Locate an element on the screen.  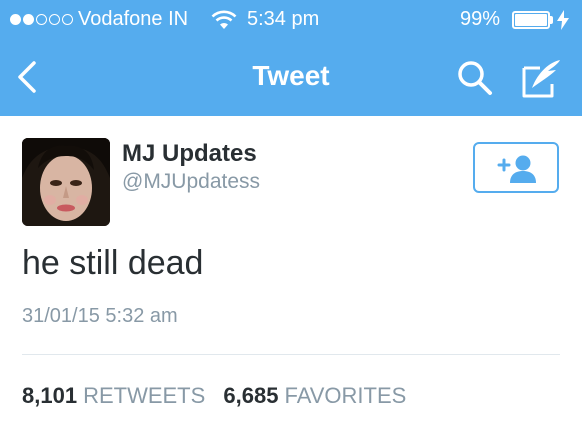
tweet-timestamp: 31/01/15 5:32 am is located at coordinates (100, 316).